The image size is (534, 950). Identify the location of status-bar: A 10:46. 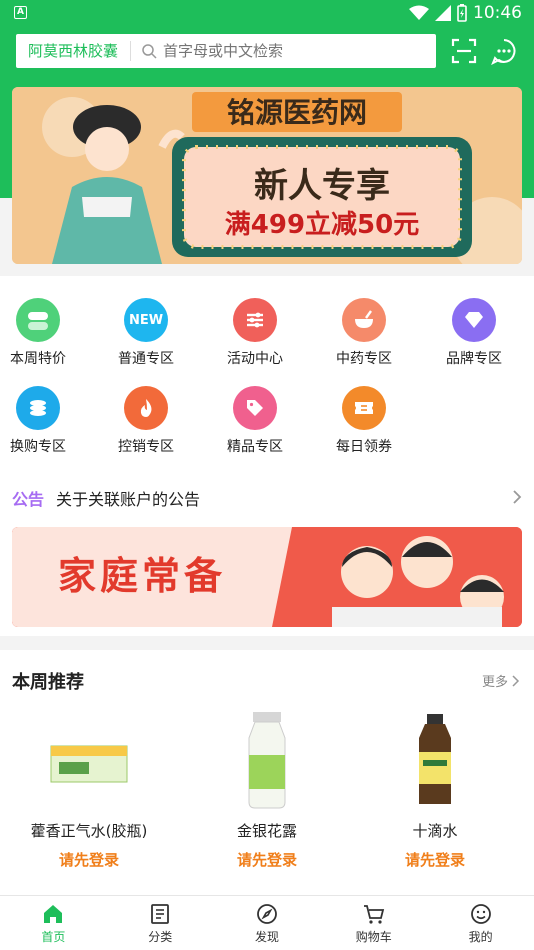
(267, 14).